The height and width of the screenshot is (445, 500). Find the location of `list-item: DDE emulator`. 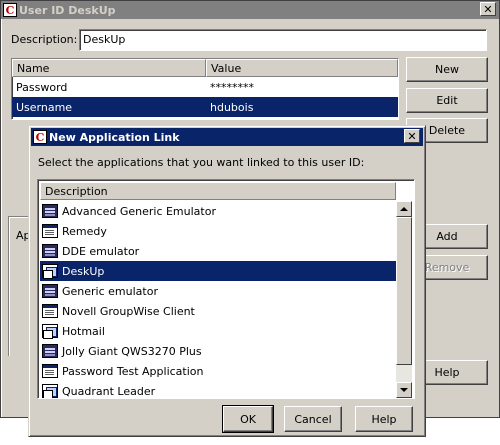

list-item: DDE emulator is located at coordinates (218, 251).